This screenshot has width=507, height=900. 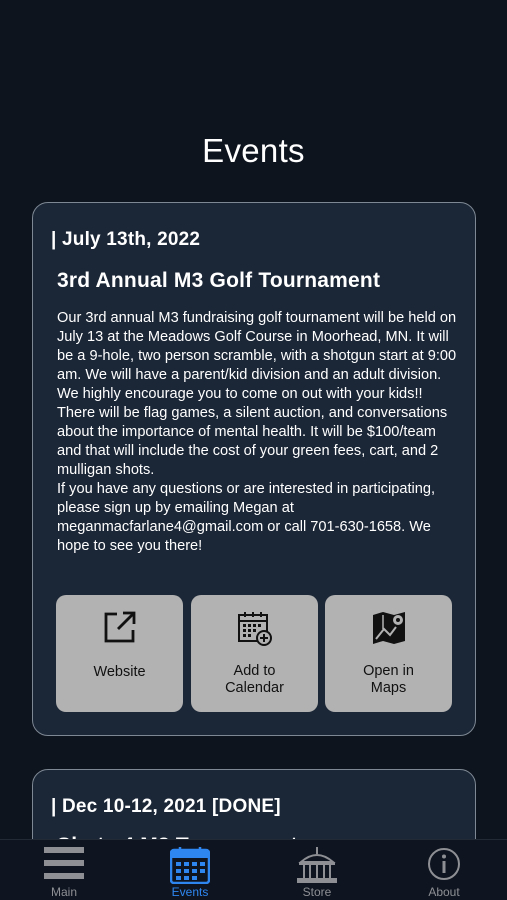 I want to click on open-in-maps-button: Open in Maps, so click(x=388, y=653).